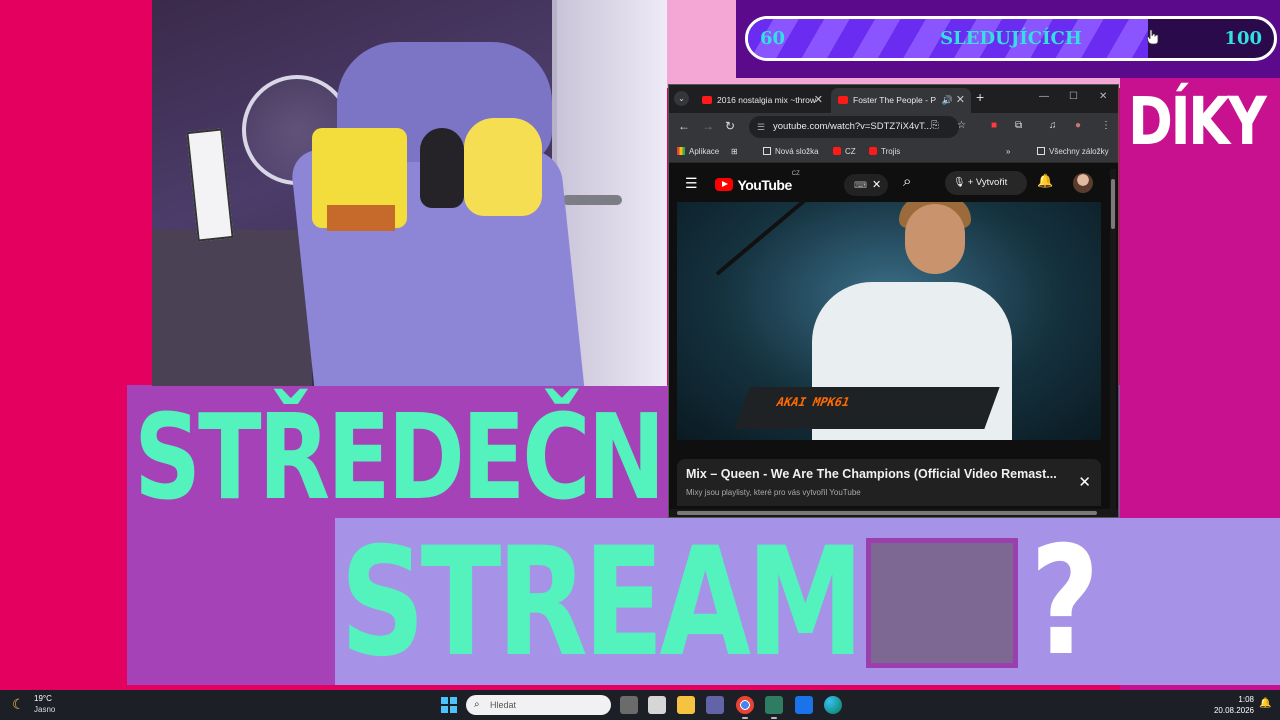  Describe the element at coordinates (538, 705) in the screenshot. I see `taskbar-search: ⌕ Hledat` at that location.